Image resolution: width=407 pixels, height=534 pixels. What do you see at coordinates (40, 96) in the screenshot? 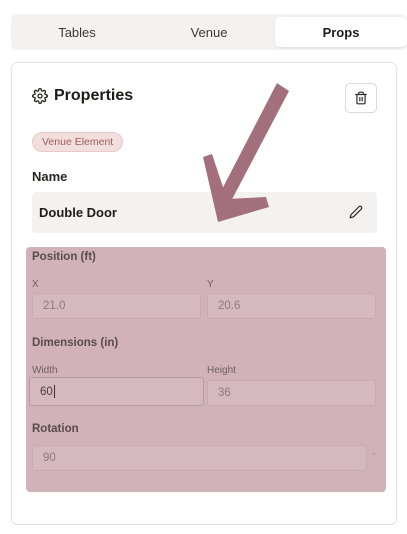
I see `gear-icon` at bounding box center [40, 96].